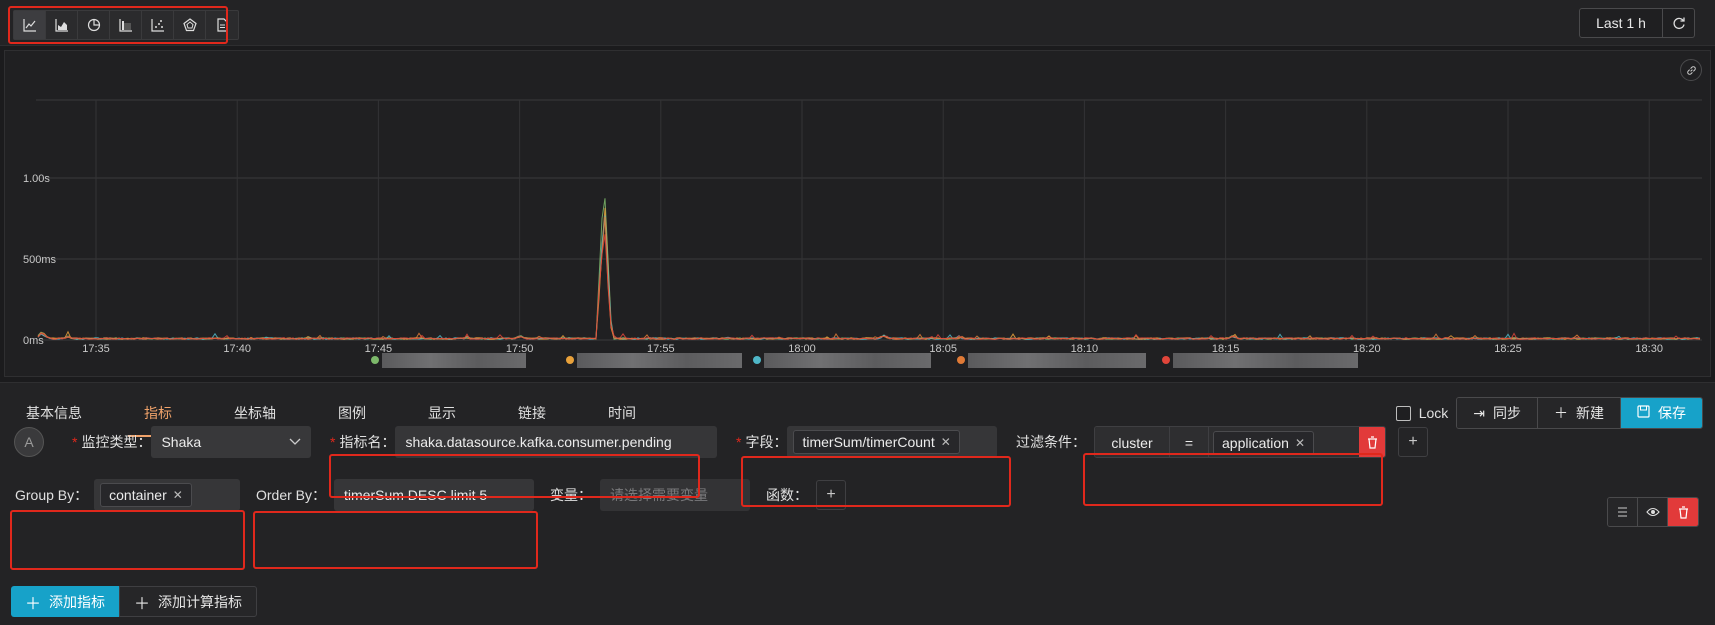  I want to click on group-by-tag: container ✕, so click(146, 495).